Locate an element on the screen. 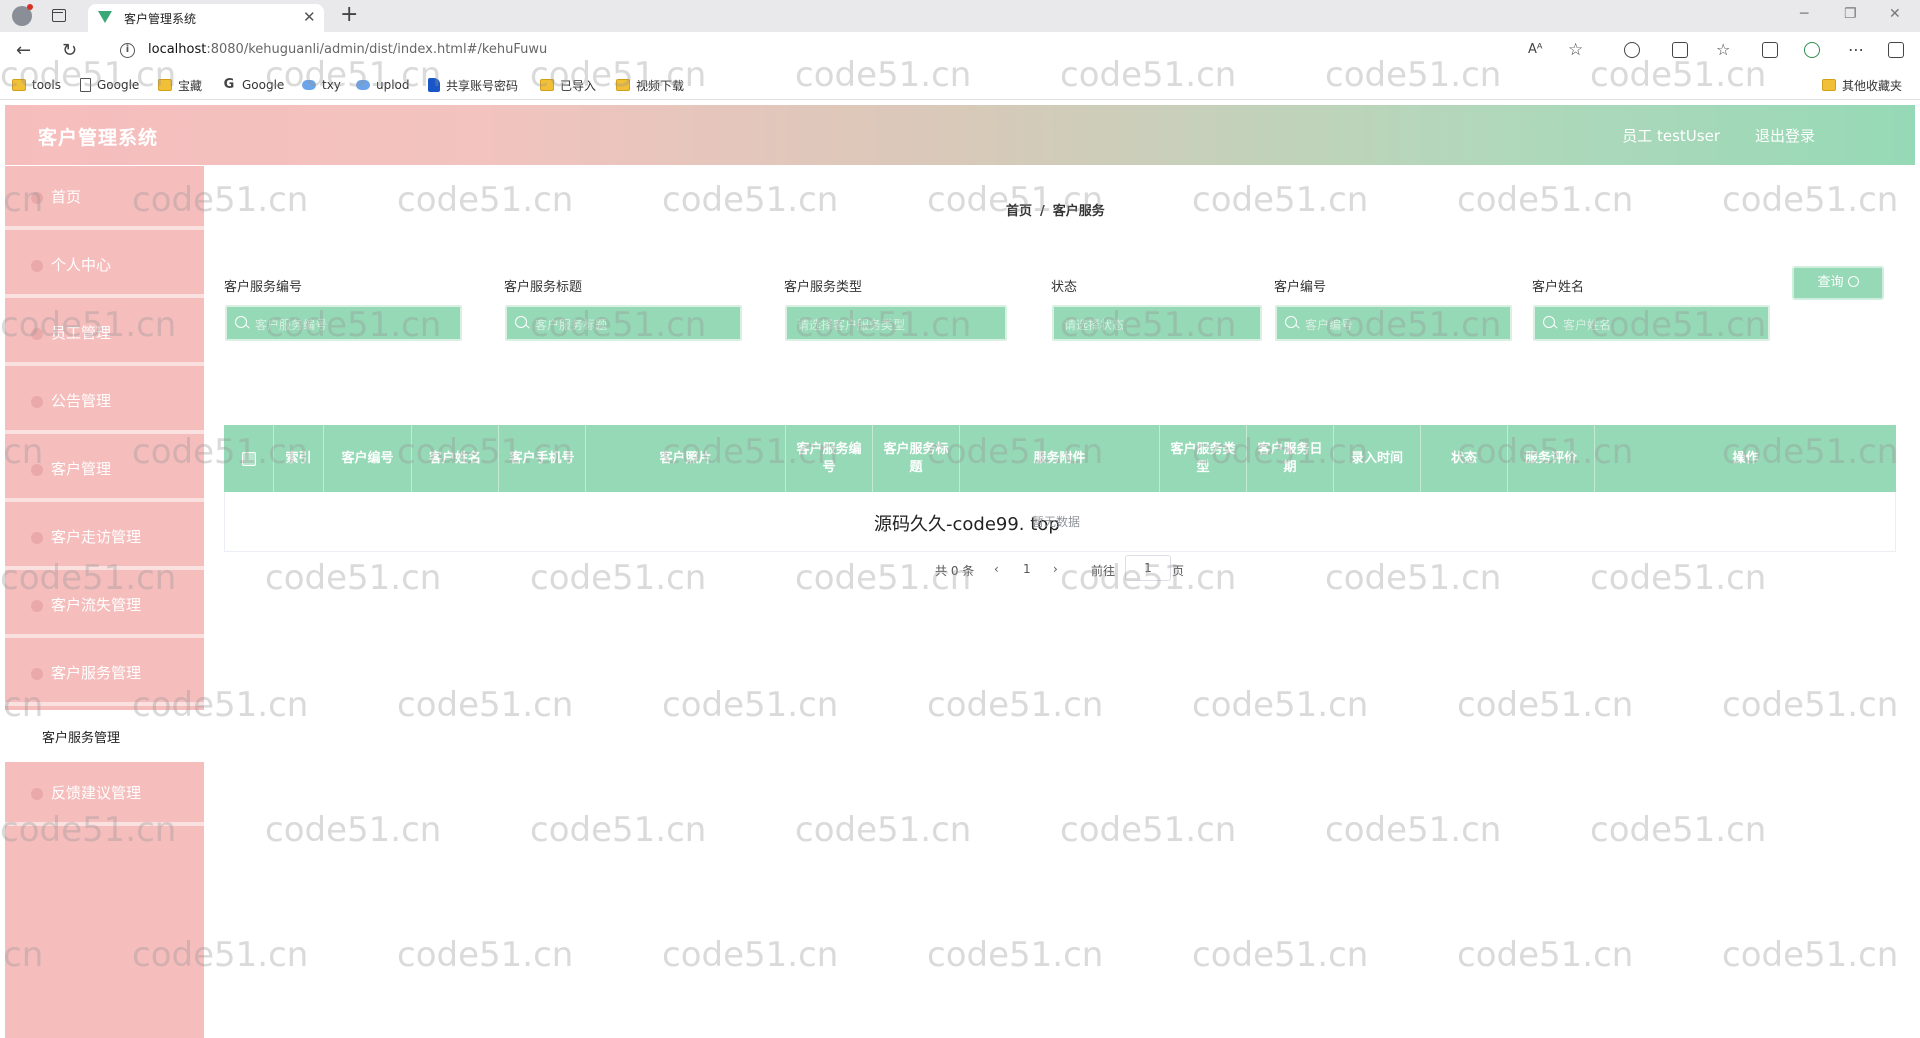 The image size is (1920, 1038). breadcrumb: 首页 / 客户服务 is located at coordinates (1055, 209).